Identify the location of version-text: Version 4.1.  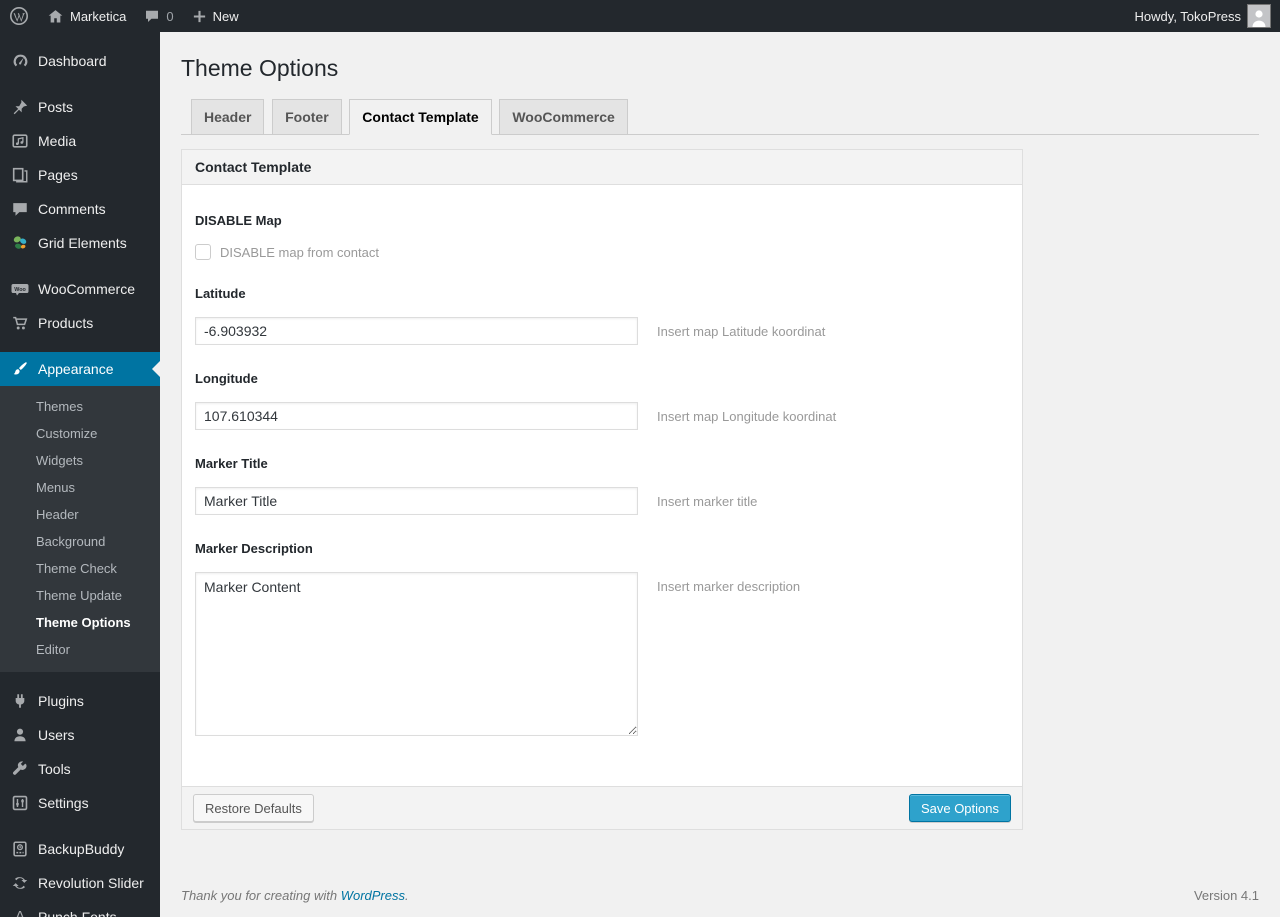
(1226, 895).